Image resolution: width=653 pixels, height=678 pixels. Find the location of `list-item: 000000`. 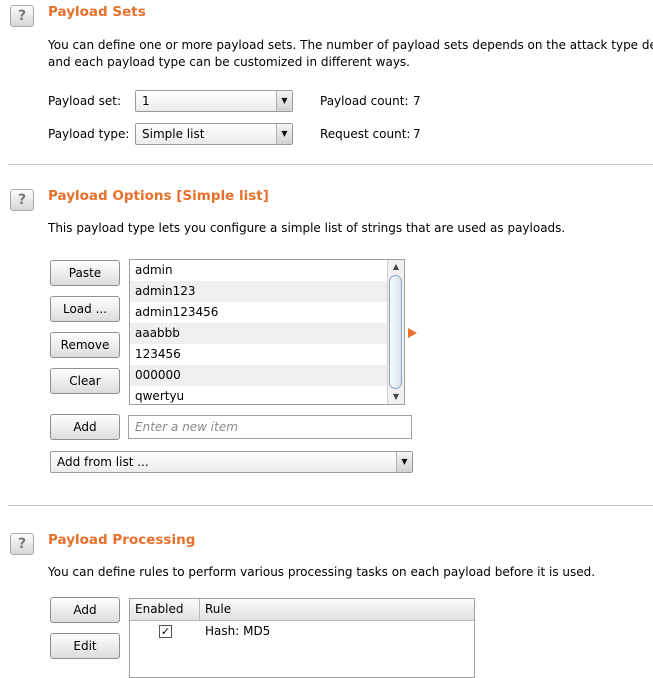

list-item: 000000 is located at coordinates (267, 375).